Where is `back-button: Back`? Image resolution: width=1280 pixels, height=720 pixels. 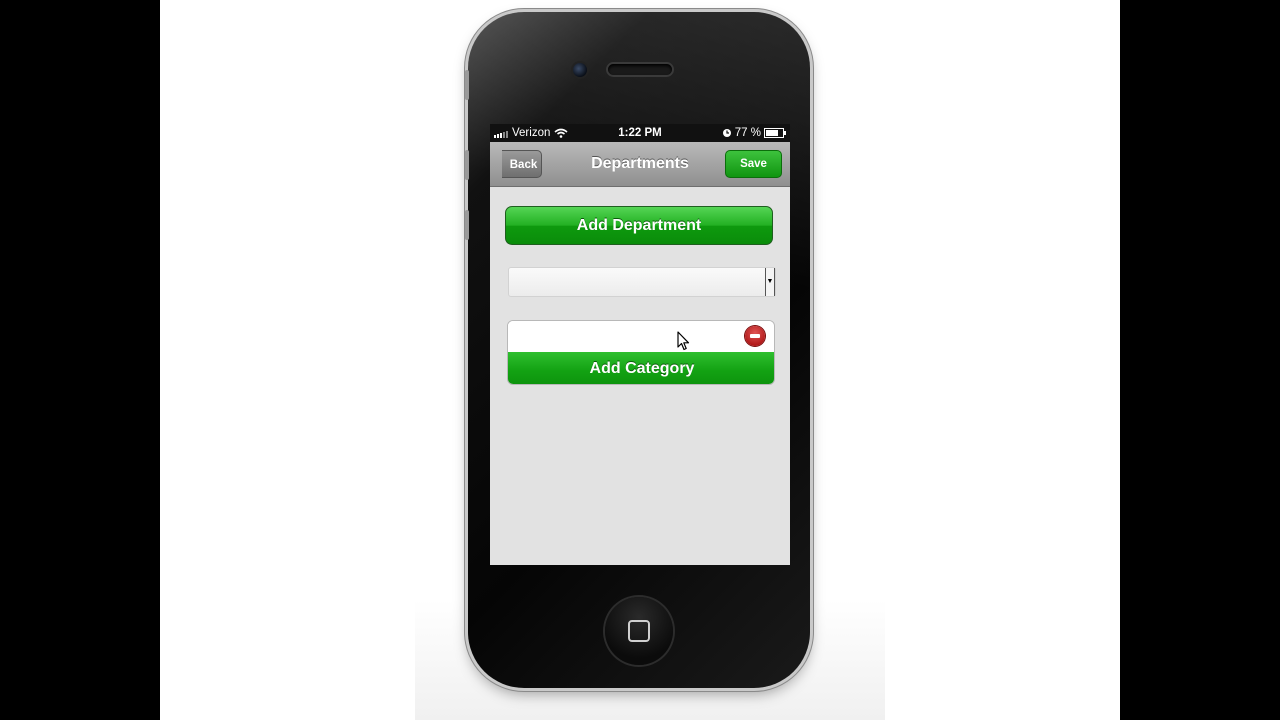
back-button: Back is located at coordinates (522, 164).